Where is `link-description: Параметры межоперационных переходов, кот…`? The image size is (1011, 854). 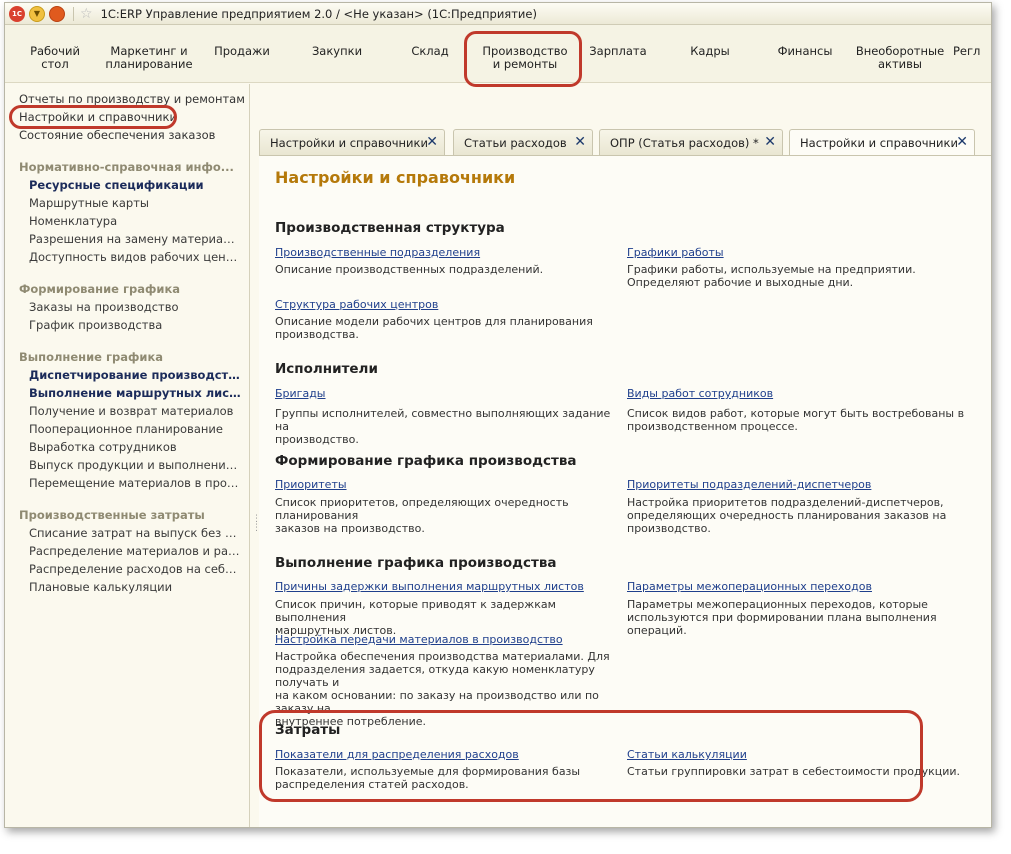
link-description: Параметры межоперационных переходов, кот… is located at coordinates (782, 617).